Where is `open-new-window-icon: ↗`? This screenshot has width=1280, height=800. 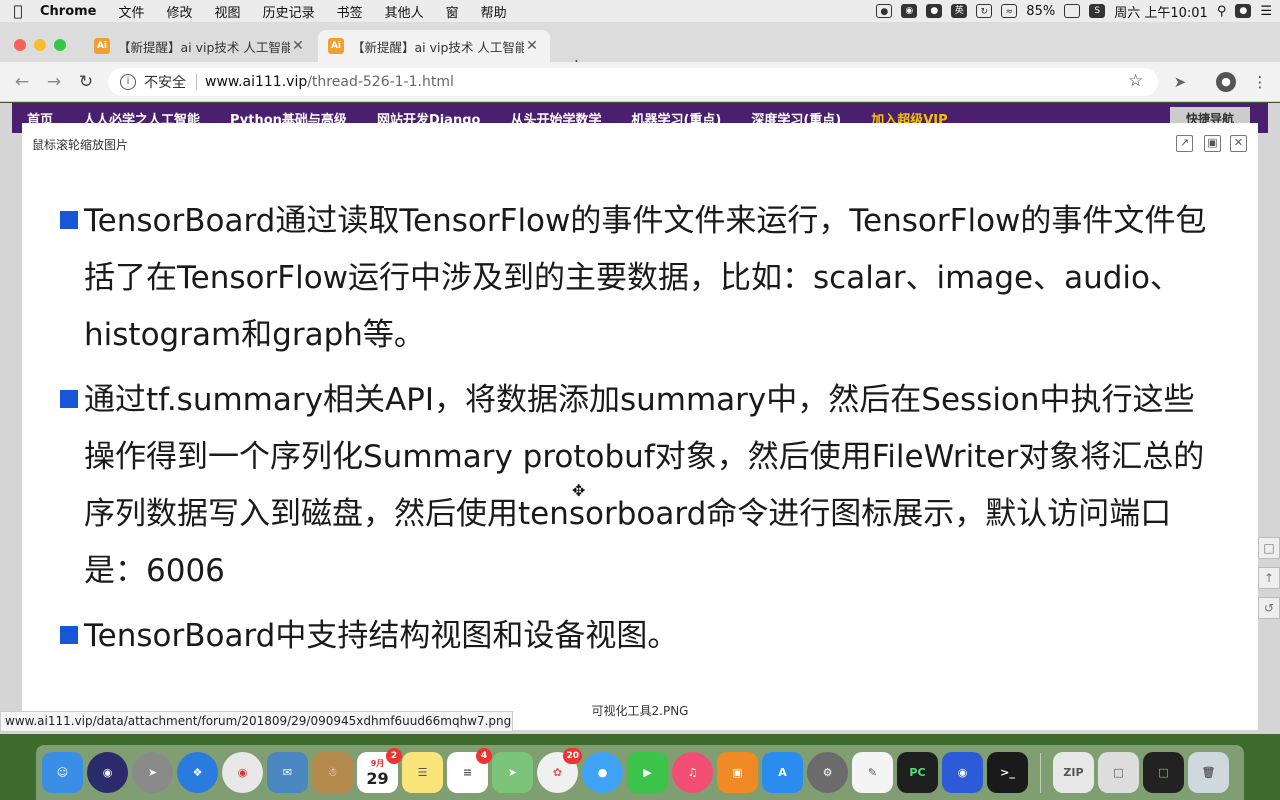
open-new-window-icon: ↗ is located at coordinates (1184, 143).